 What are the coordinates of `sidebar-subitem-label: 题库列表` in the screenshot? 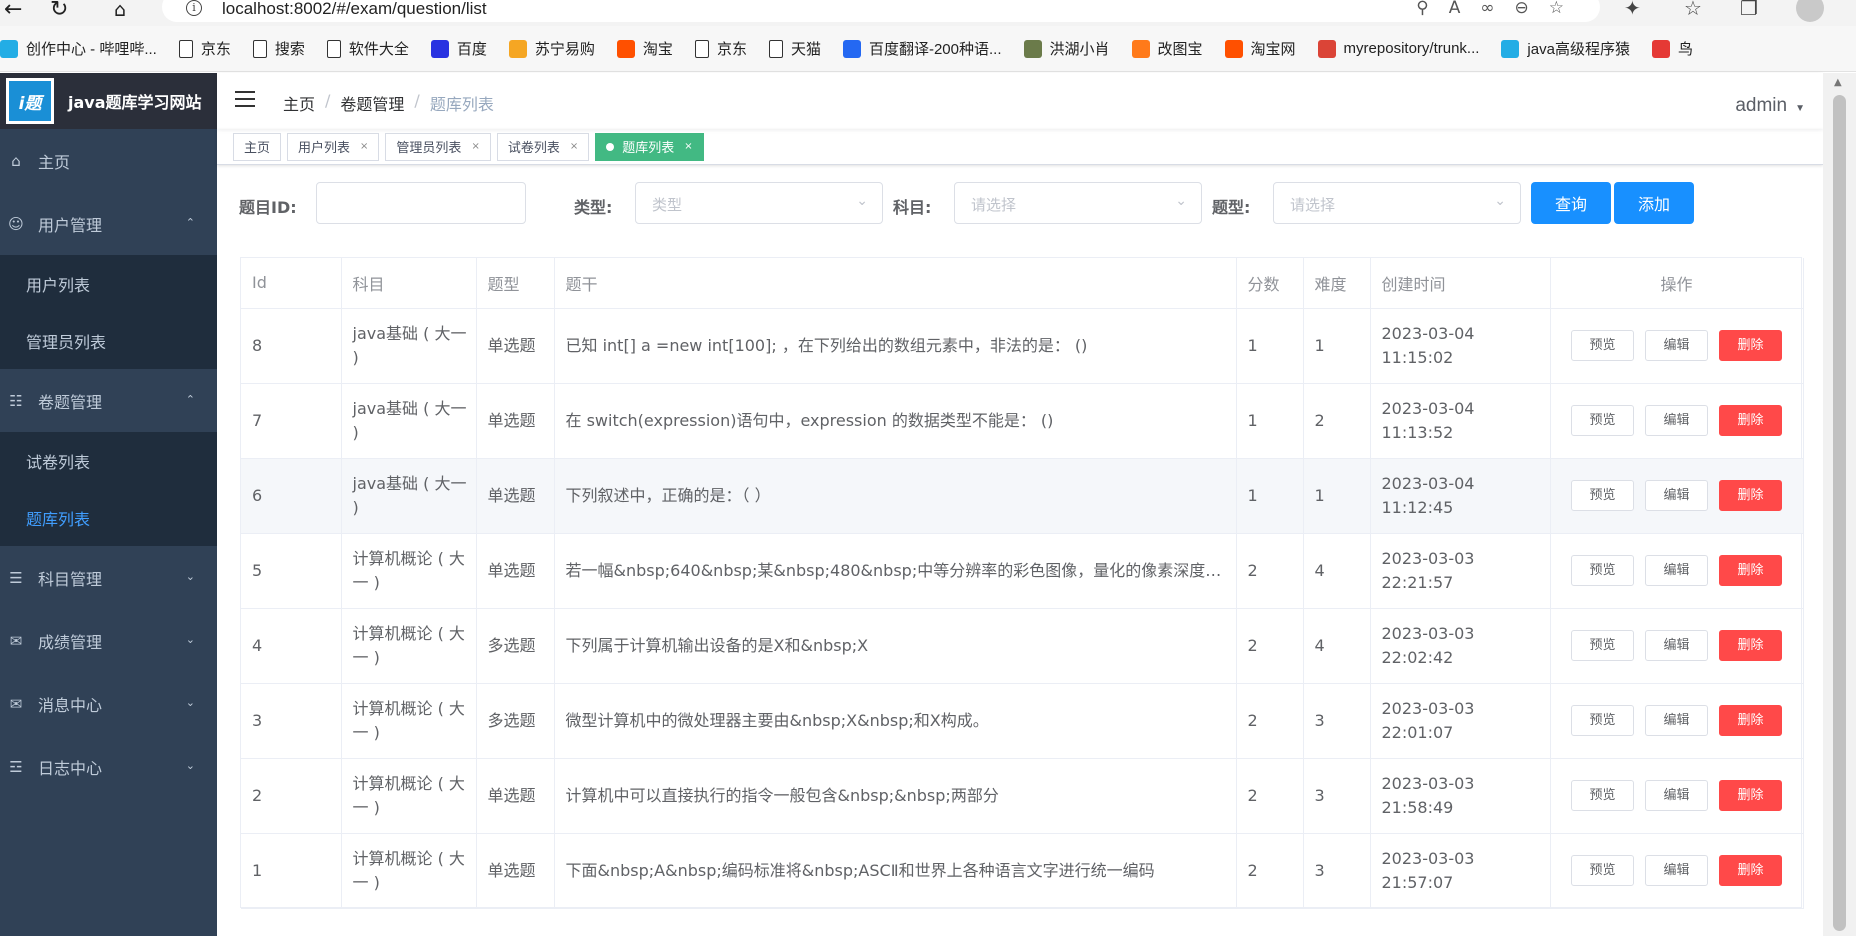 It's located at (58, 518).